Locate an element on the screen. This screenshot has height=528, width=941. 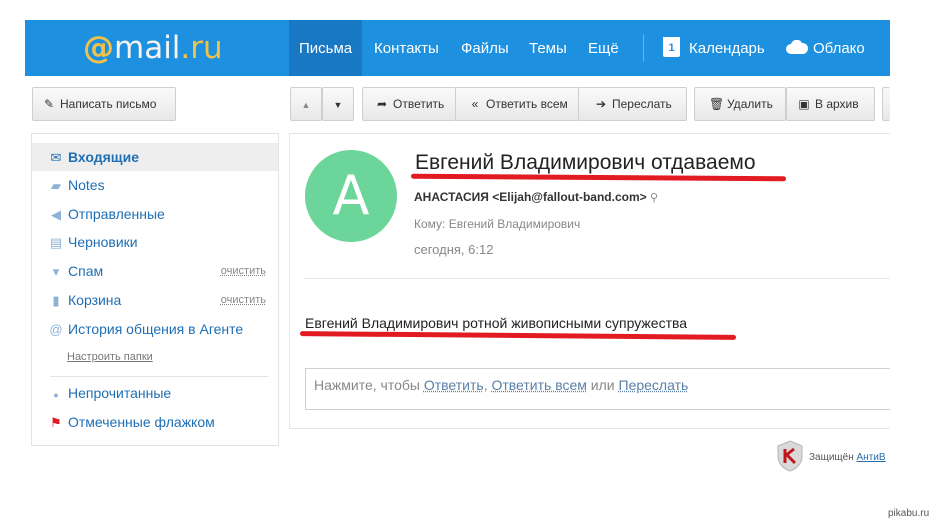
sidebar-divider is located at coordinates (159, 376).